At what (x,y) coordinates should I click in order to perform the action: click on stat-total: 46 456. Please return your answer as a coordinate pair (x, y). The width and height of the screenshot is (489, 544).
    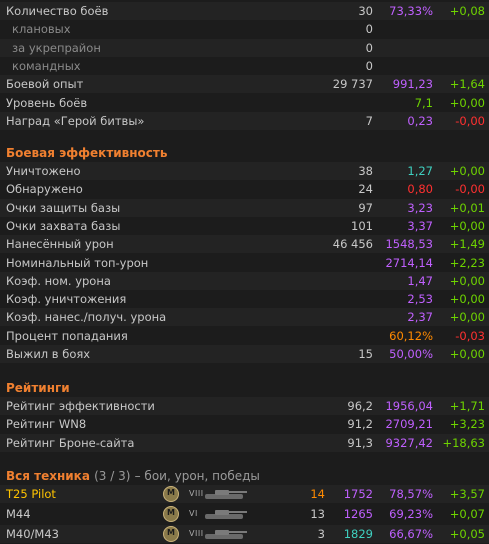
    Looking at the image, I should click on (352, 244).